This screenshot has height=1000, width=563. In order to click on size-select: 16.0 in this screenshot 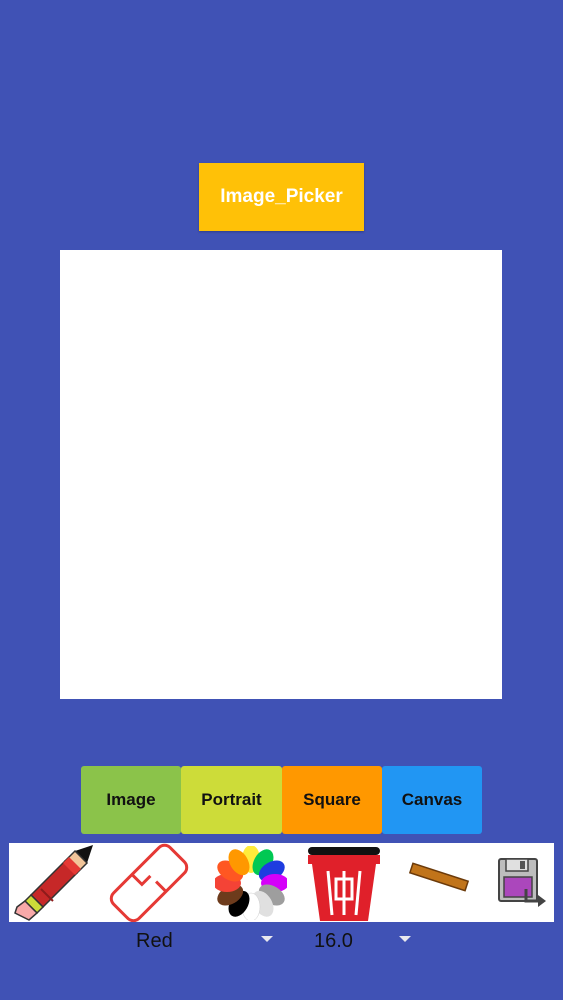, I will do `click(354, 941)`.